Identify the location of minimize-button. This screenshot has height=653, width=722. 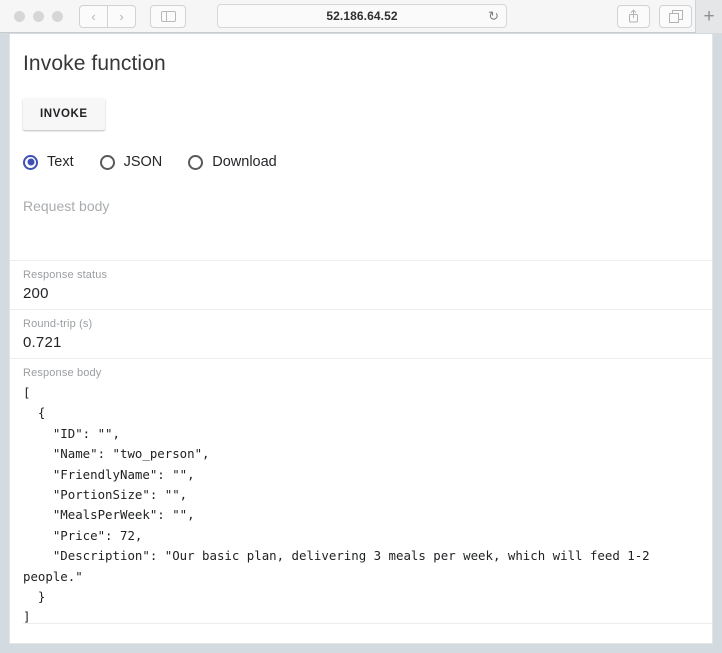
(38, 16).